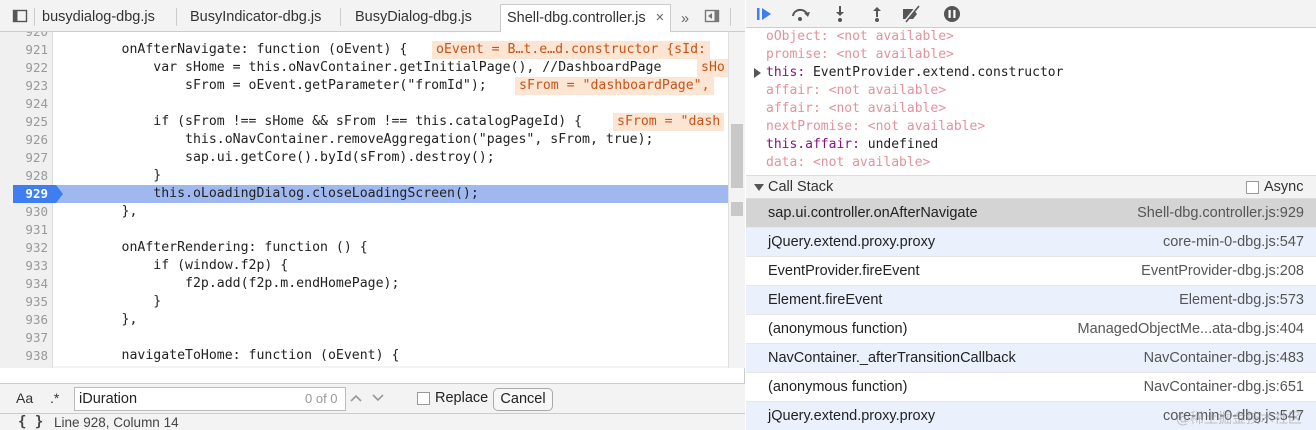 This screenshot has height=430, width=1316. Describe the element at coordinates (24, 230) in the screenshot. I see `line-number: 931` at that location.